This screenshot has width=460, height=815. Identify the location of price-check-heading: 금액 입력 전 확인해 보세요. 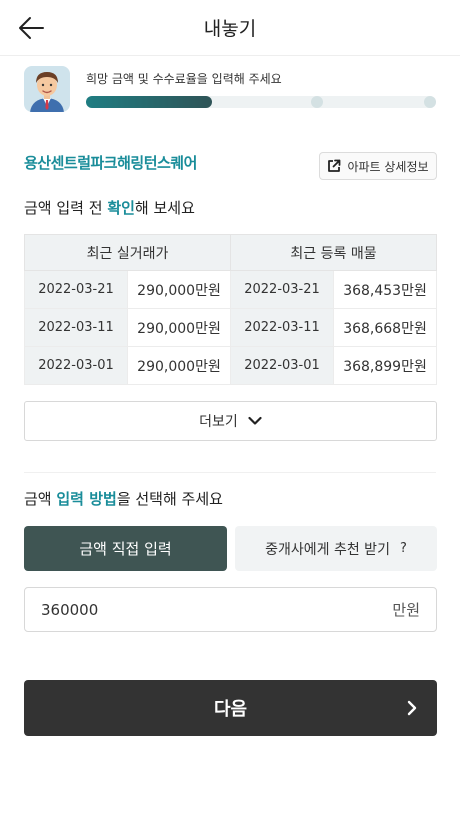
(109, 207).